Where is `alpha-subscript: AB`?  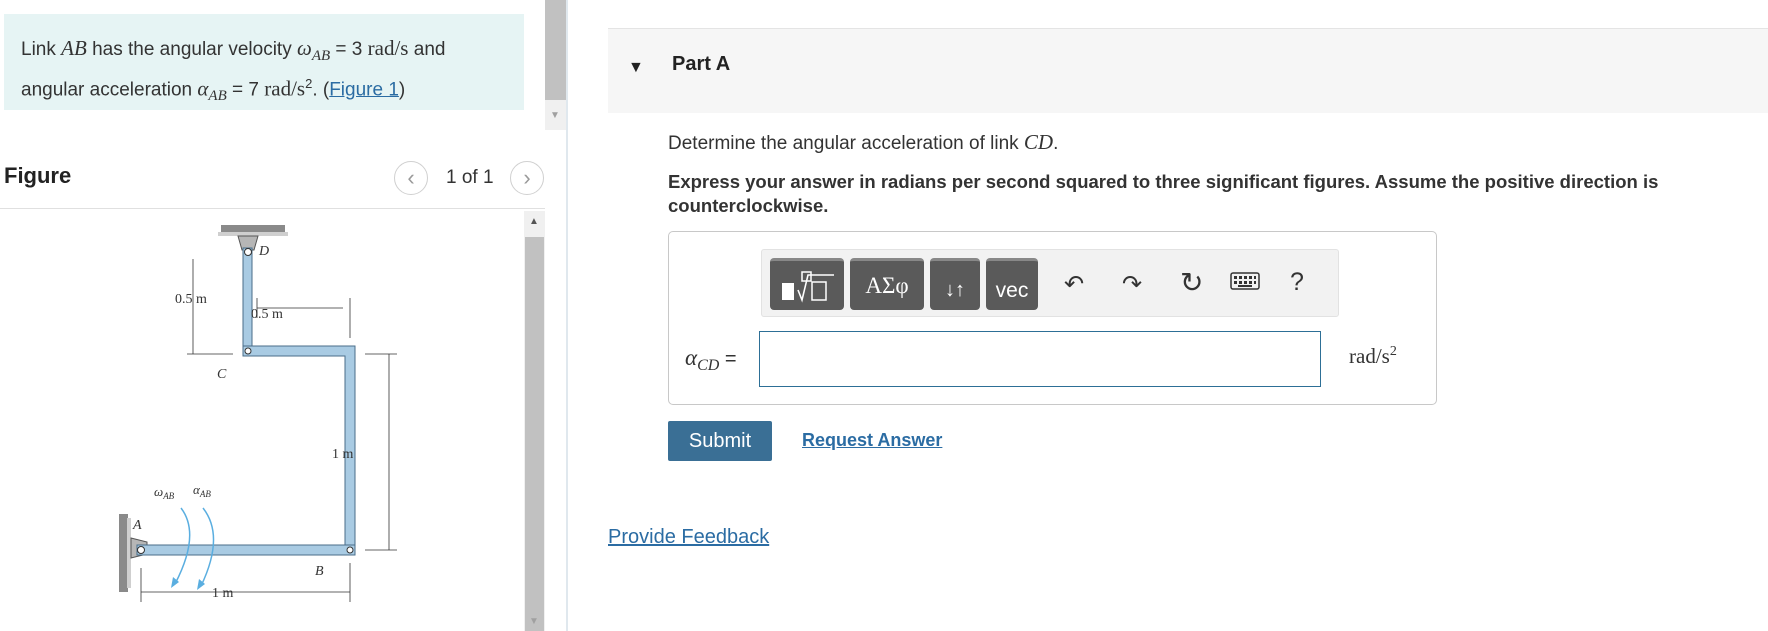 alpha-subscript: AB is located at coordinates (217, 95).